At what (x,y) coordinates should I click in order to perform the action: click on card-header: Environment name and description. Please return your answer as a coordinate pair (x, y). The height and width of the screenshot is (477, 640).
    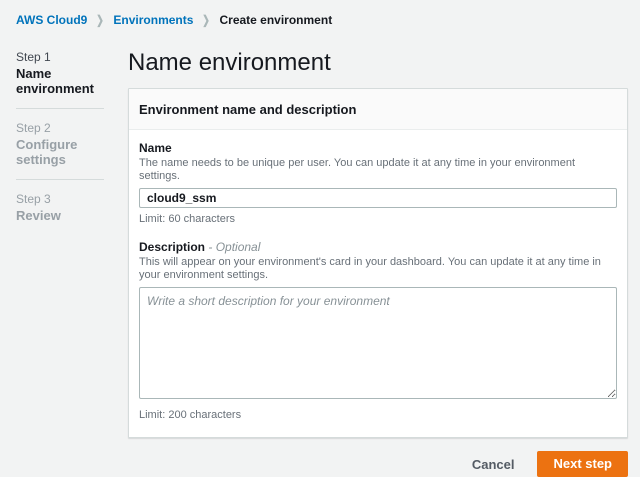
    Looking at the image, I should click on (378, 109).